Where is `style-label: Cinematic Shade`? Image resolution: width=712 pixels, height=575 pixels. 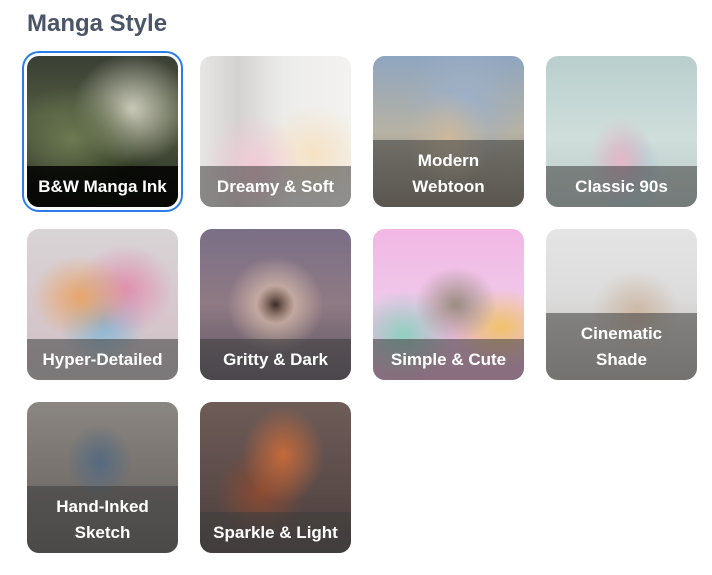
style-label: Cinematic Shade is located at coordinates (621, 346).